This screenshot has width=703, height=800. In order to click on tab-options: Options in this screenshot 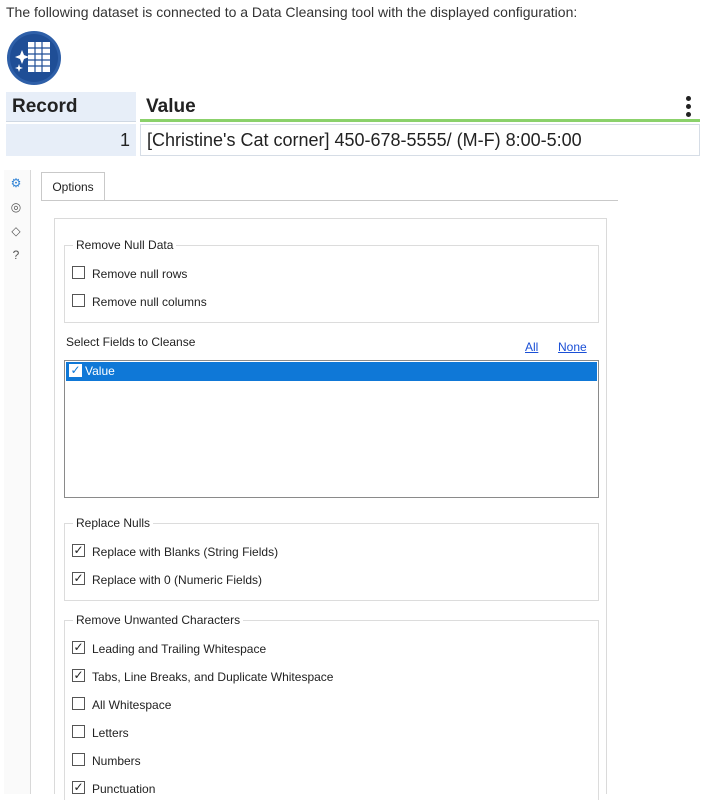, I will do `click(73, 186)`.